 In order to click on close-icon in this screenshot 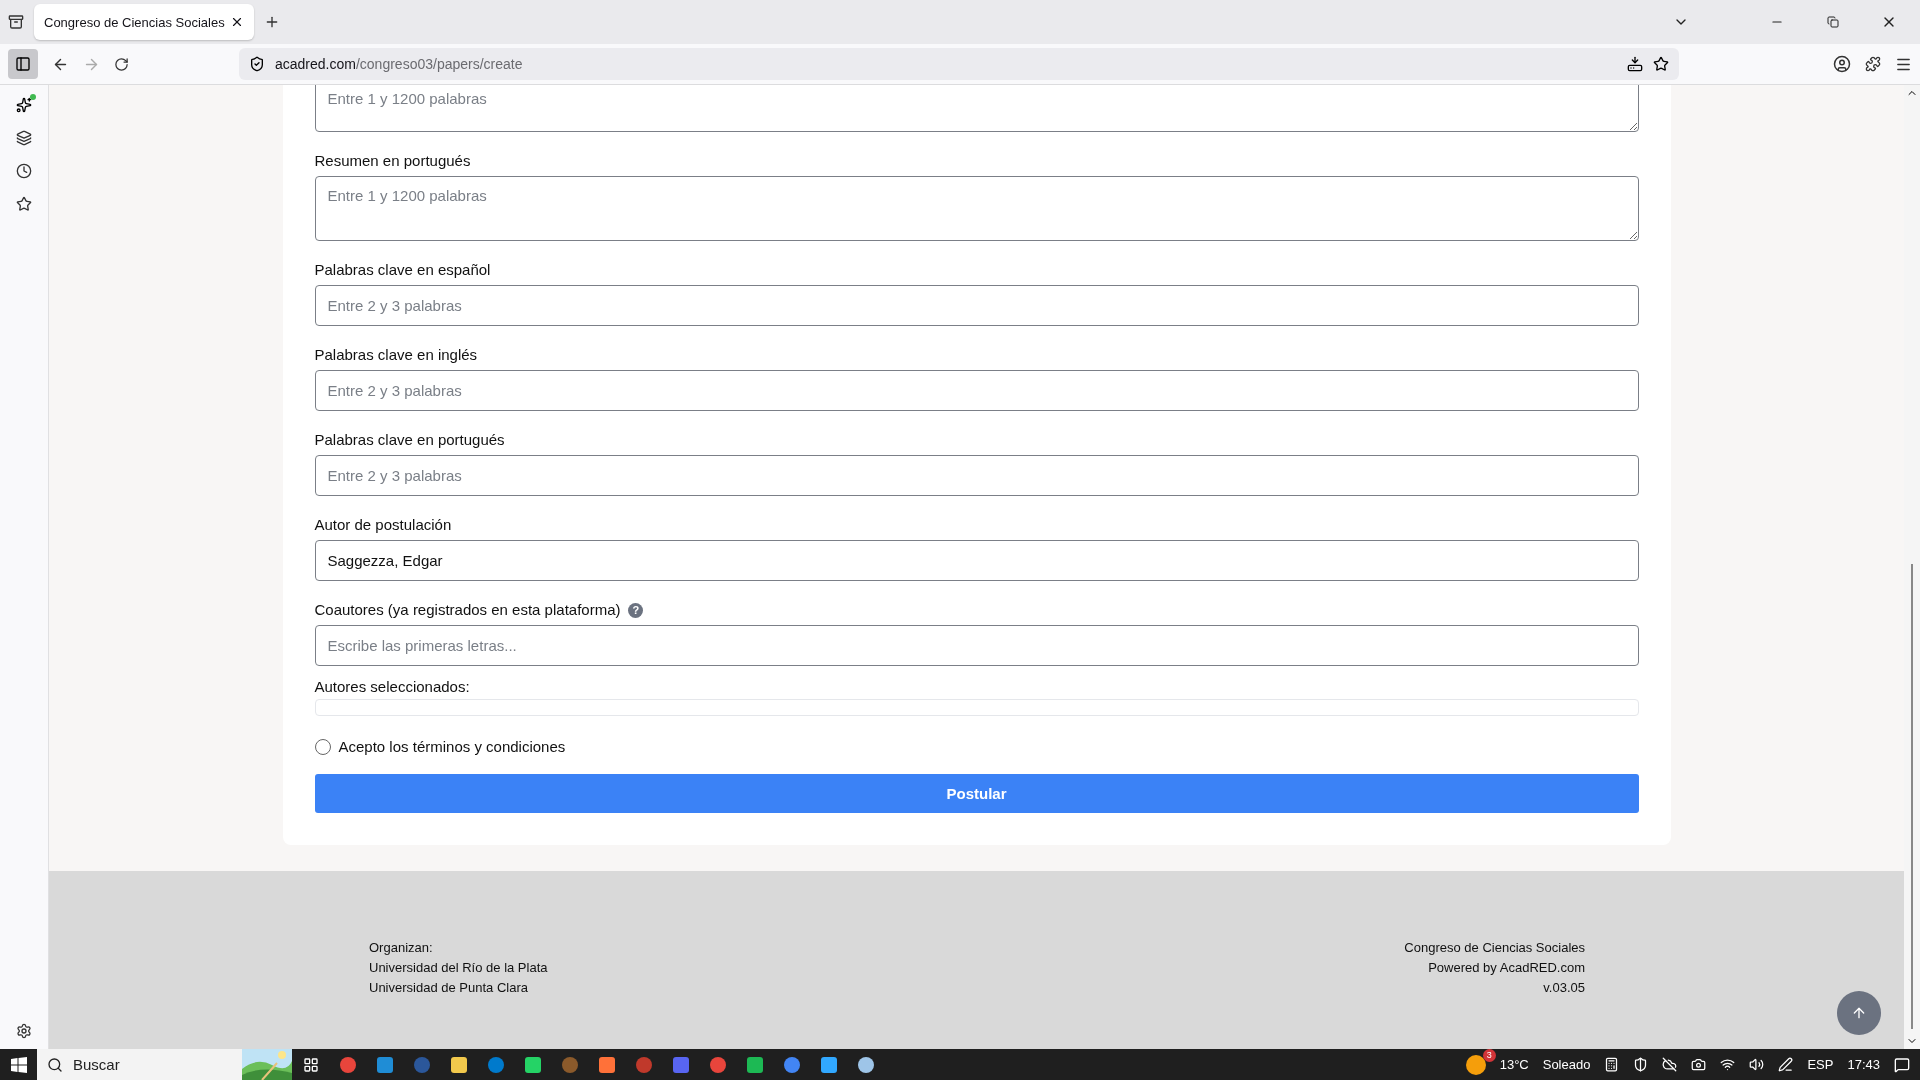, I will do `click(237, 22)`.